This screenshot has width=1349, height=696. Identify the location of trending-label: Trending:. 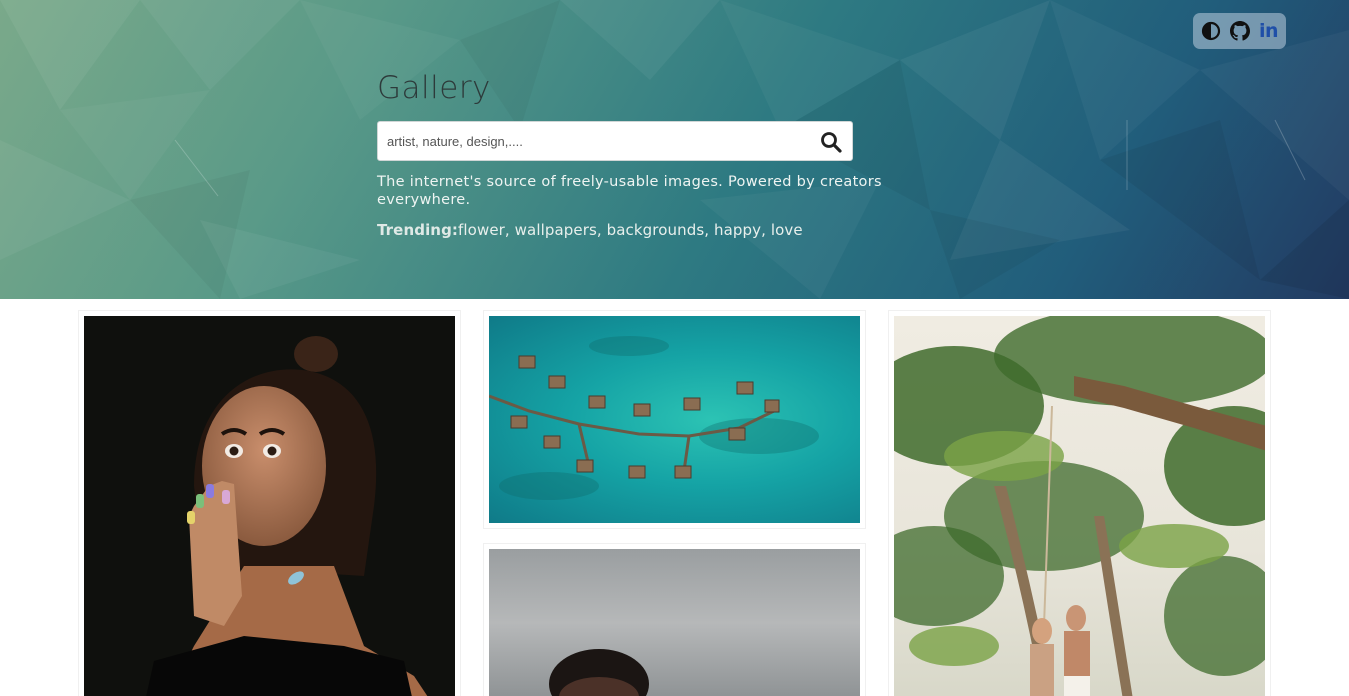
(418, 230).